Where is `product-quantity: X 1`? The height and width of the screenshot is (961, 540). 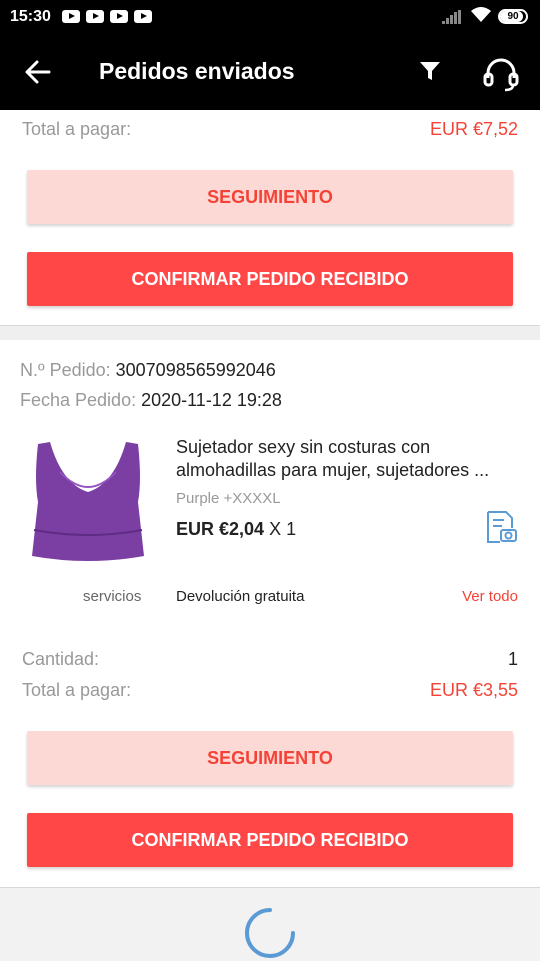
product-quantity: X 1 is located at coordinates (283, 529).